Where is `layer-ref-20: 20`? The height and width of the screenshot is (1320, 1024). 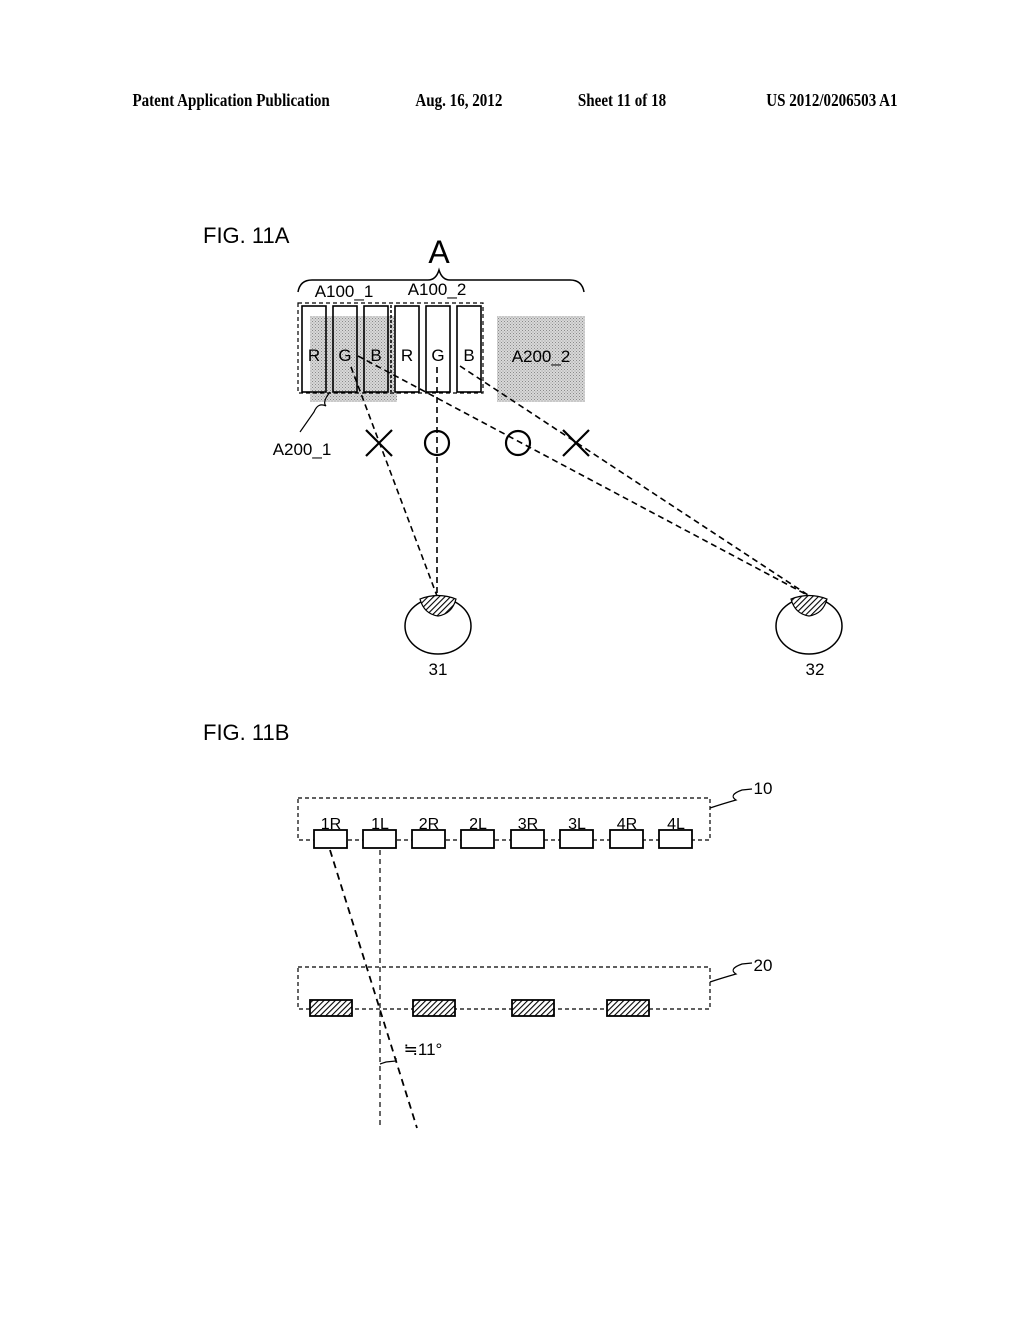
layer-ref-20: 20 is located at coordinates (763, 965).